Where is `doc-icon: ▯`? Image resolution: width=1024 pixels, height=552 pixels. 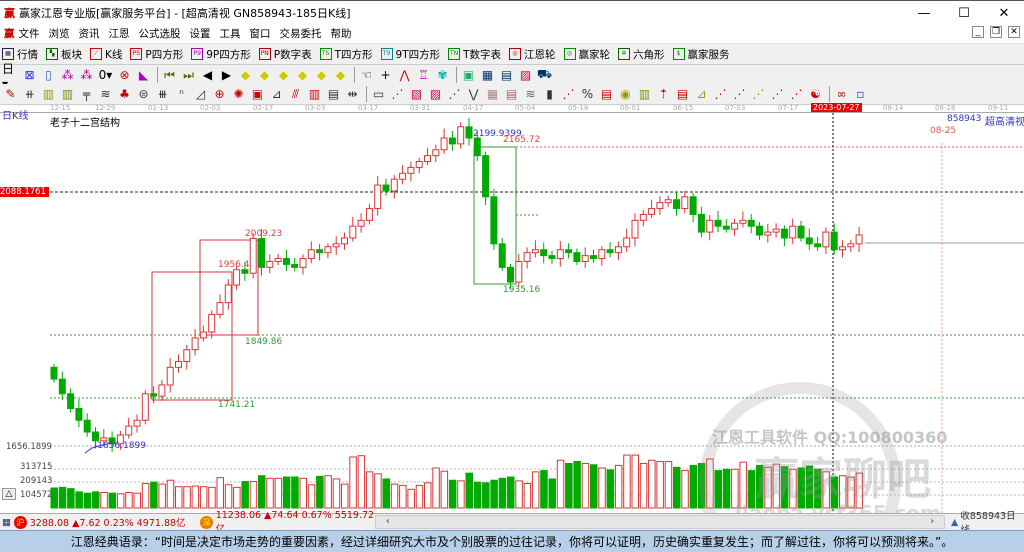
doc-icon: ▯ is located at coordinates (48, 75).